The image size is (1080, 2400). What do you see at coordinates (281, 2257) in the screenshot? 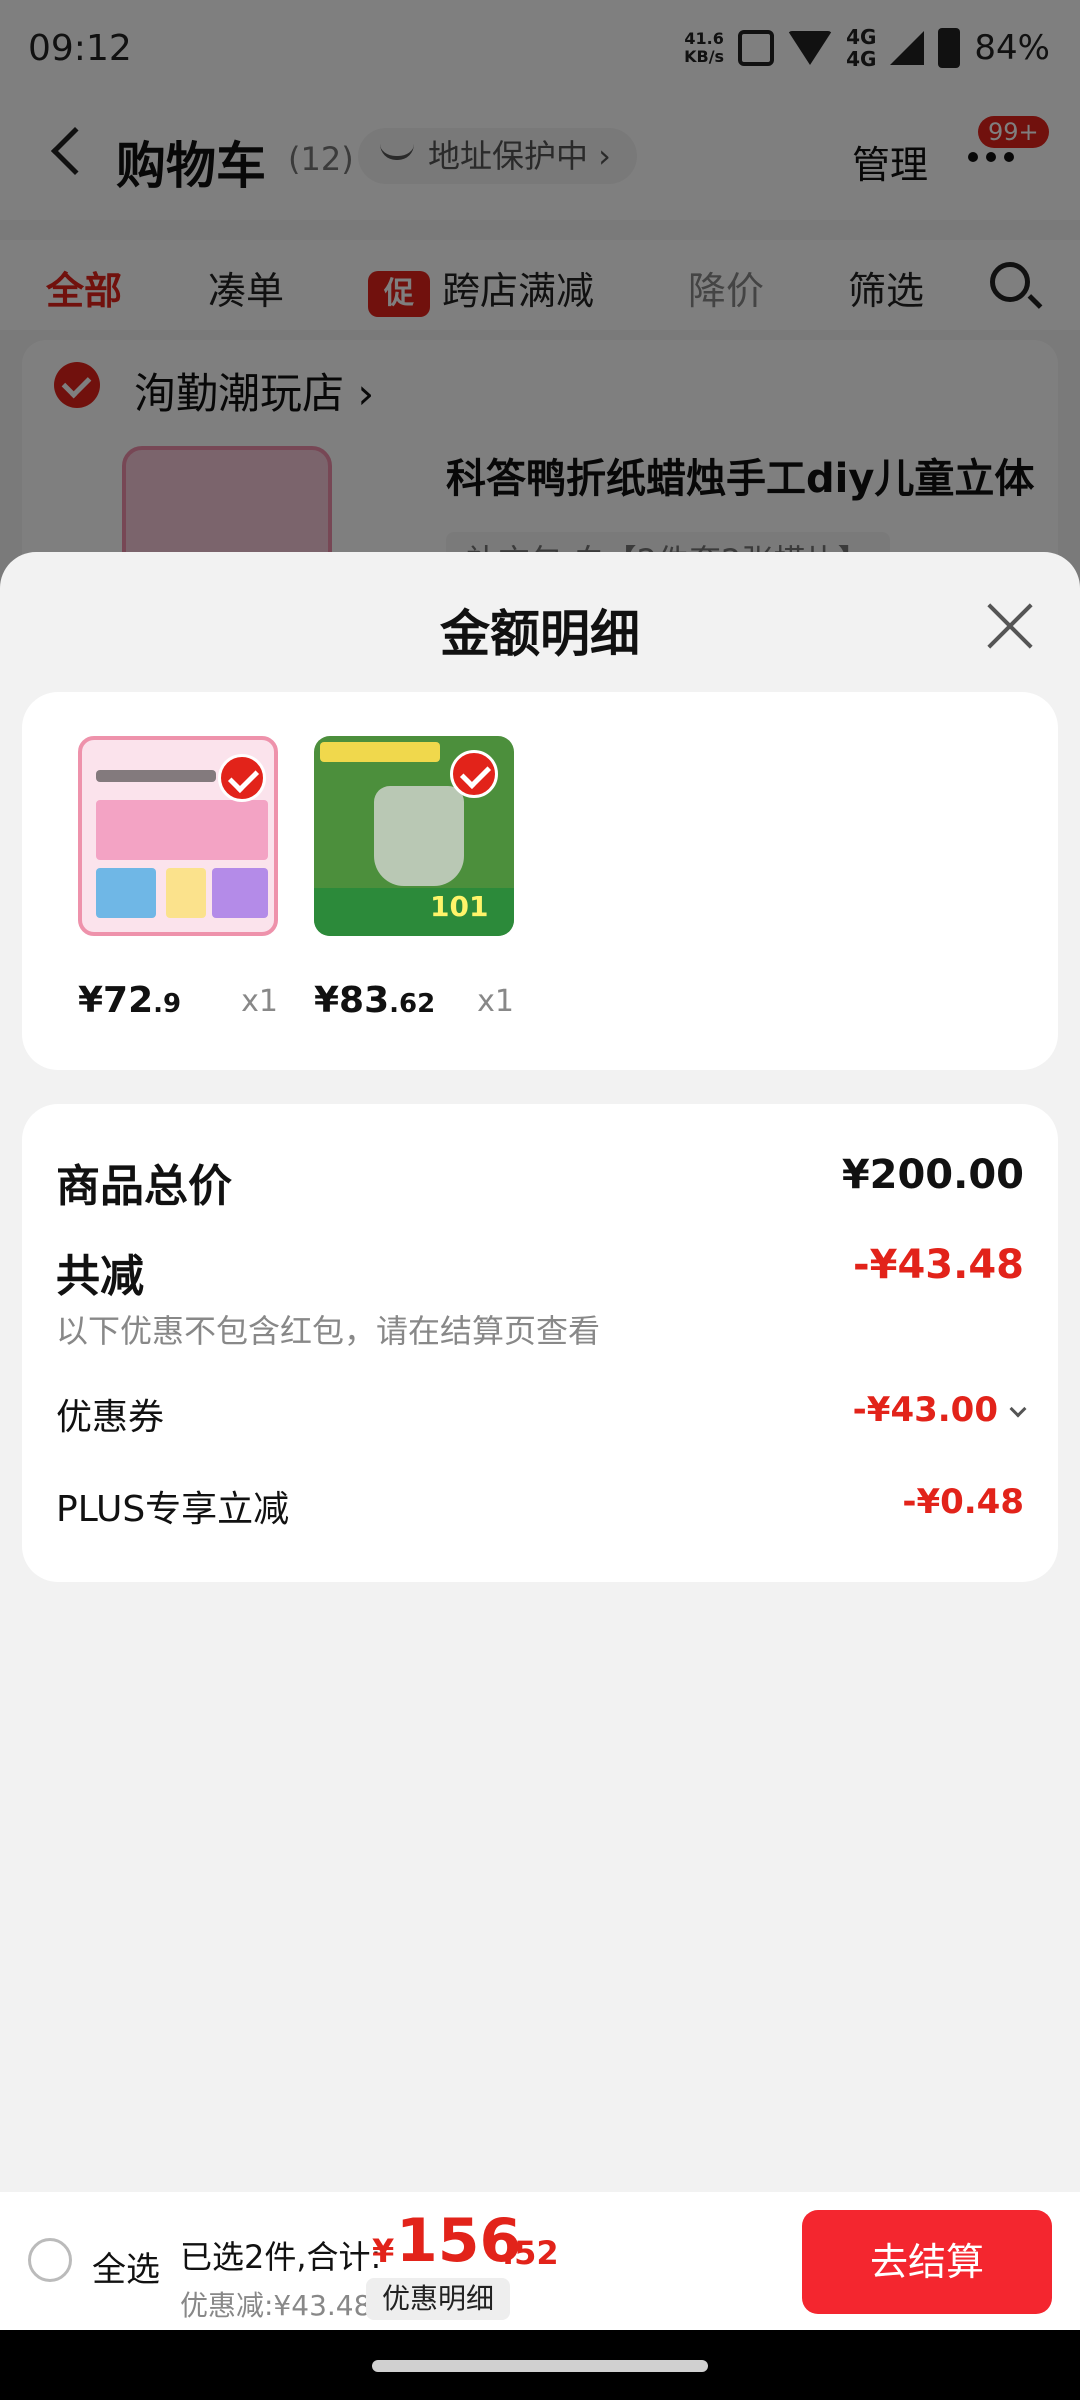
I see `selected-count: 已选2件,合计:` at bounding box center [281, 2257].